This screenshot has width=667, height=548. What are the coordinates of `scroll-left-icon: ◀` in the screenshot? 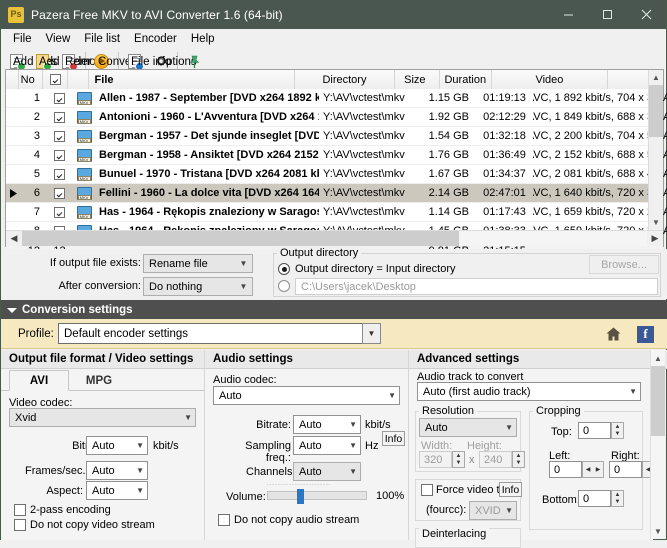 It's located at (14, 238).